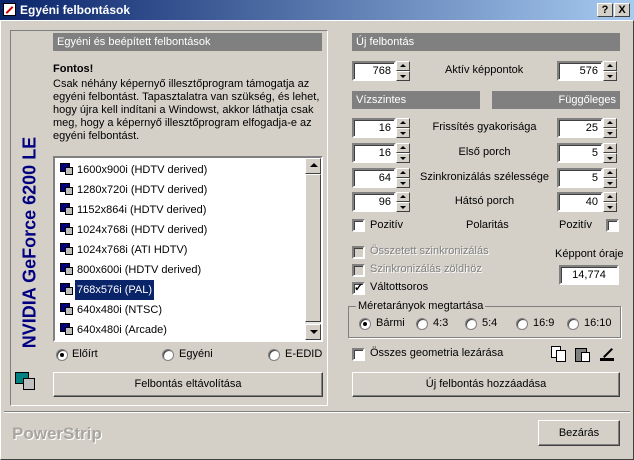  I want to click on close-window-button: X, so click(622, 10).